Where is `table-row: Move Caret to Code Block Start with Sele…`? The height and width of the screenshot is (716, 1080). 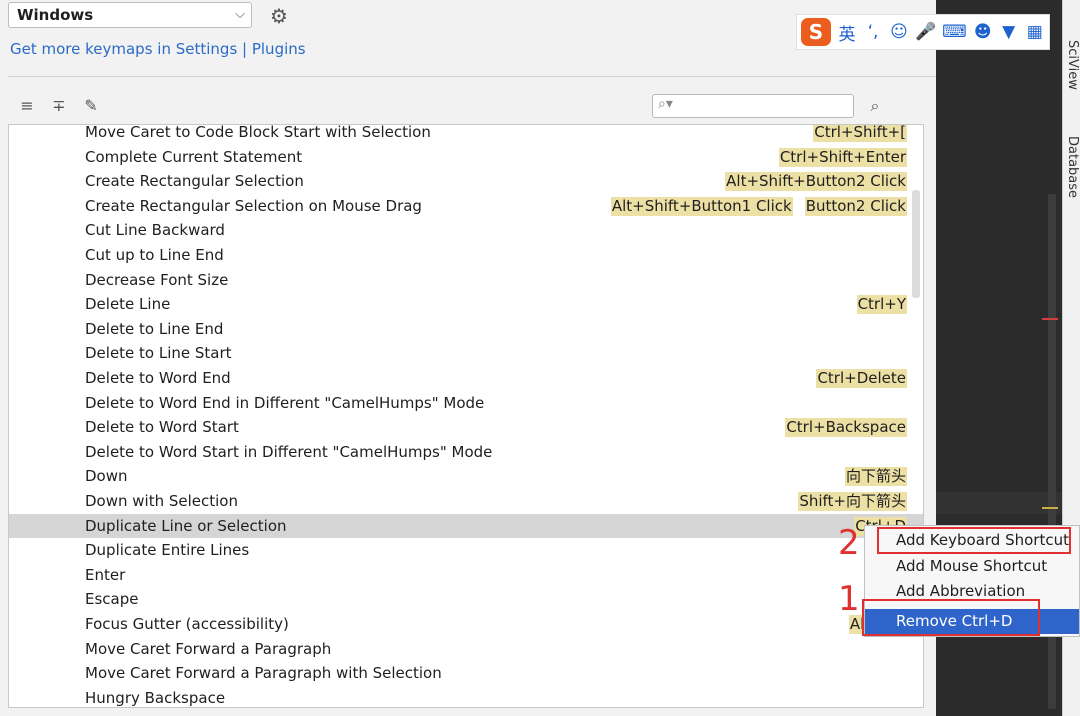
table-row: Move Caret to Code Block Start with Sele… is located at coordinates (466, 134).